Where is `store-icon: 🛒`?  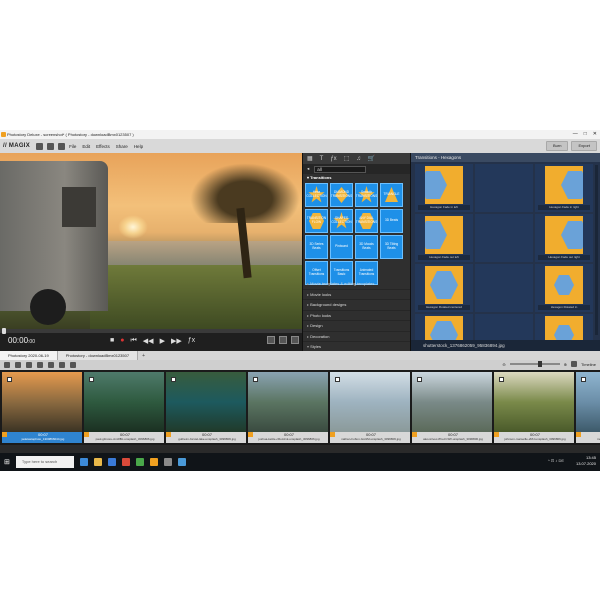
store-icon: 🛒 is located at coordinates (371, 158).